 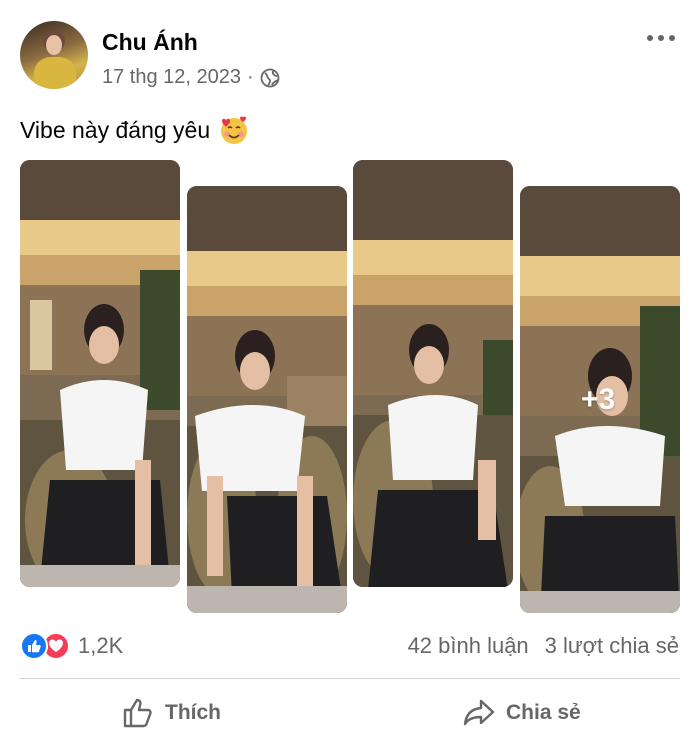 What do you see at coordinates (193, 712) in the screenshot?
I see `like-label: Thích` at bounding box center [193, 712].